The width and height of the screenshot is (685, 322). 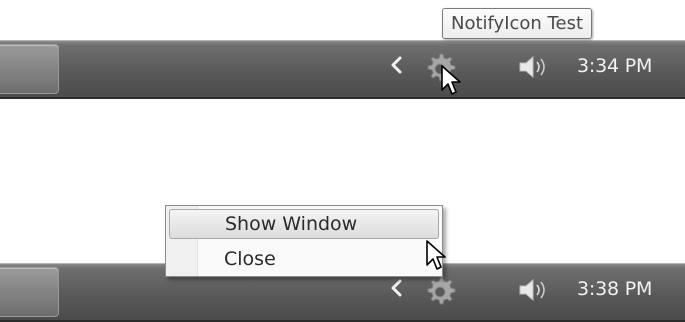 What do you see at coordinates (250, 259) in the screenshot?
I see `menu-item-label: Close` at bounding box center [250, 259].